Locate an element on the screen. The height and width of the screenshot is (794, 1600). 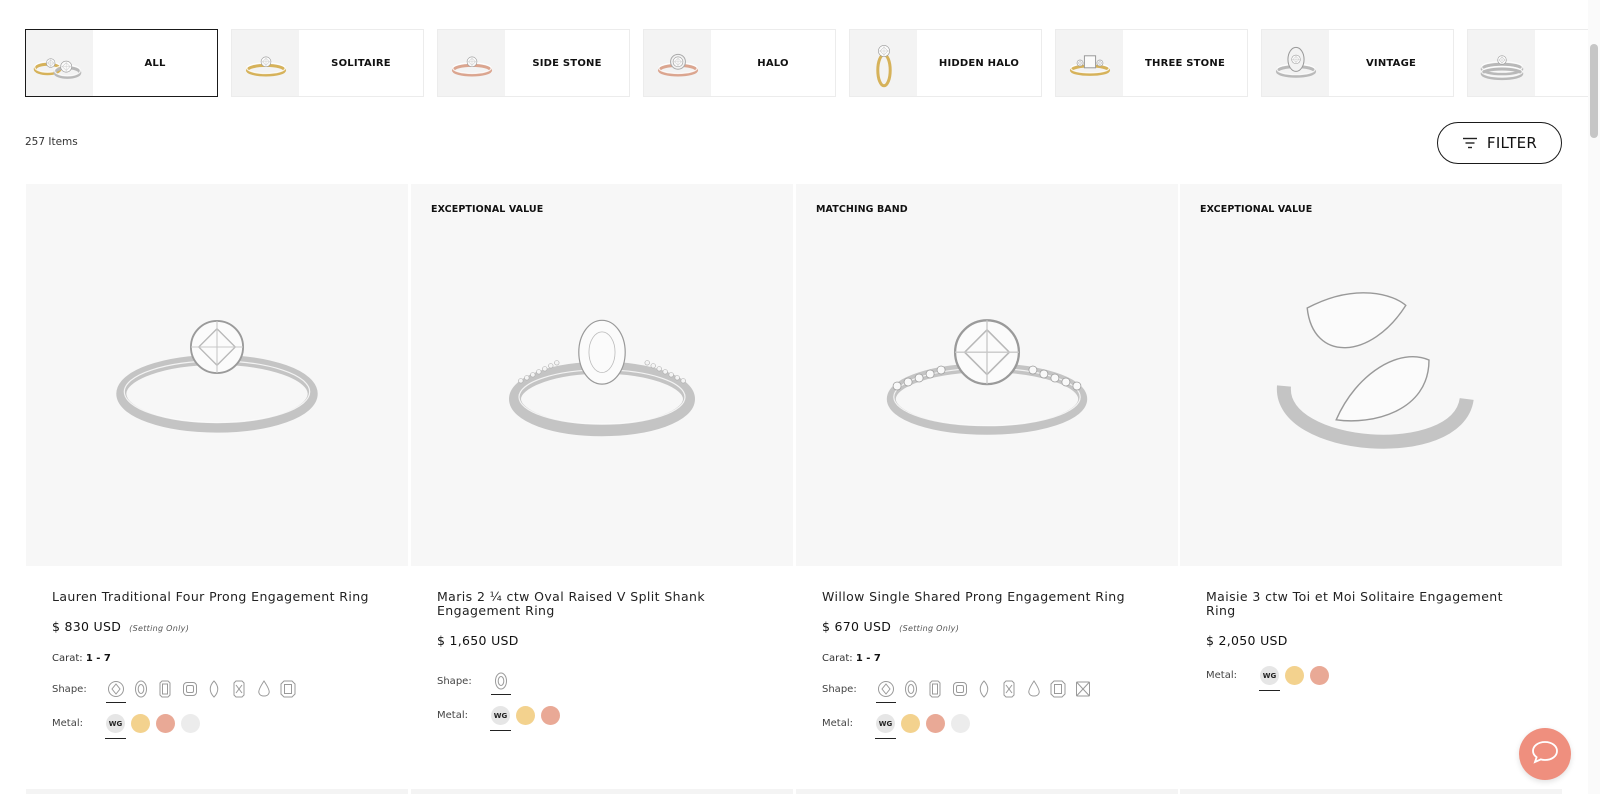
shared-prong-side-stone-ring-image is located at coordinates (987, 375).